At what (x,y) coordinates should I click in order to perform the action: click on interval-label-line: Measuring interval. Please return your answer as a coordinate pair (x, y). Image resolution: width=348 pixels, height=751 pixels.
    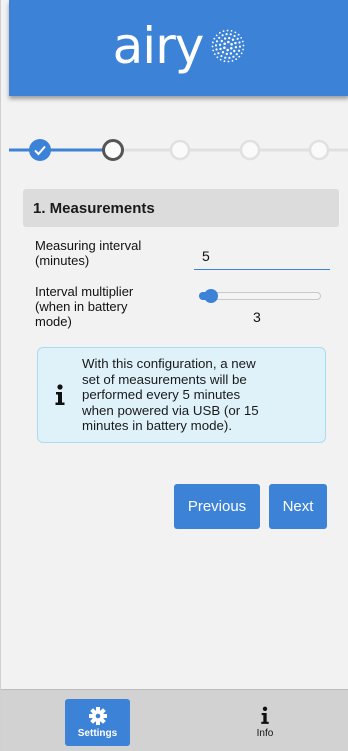
    Looking at the image, I should click on (88, 245).